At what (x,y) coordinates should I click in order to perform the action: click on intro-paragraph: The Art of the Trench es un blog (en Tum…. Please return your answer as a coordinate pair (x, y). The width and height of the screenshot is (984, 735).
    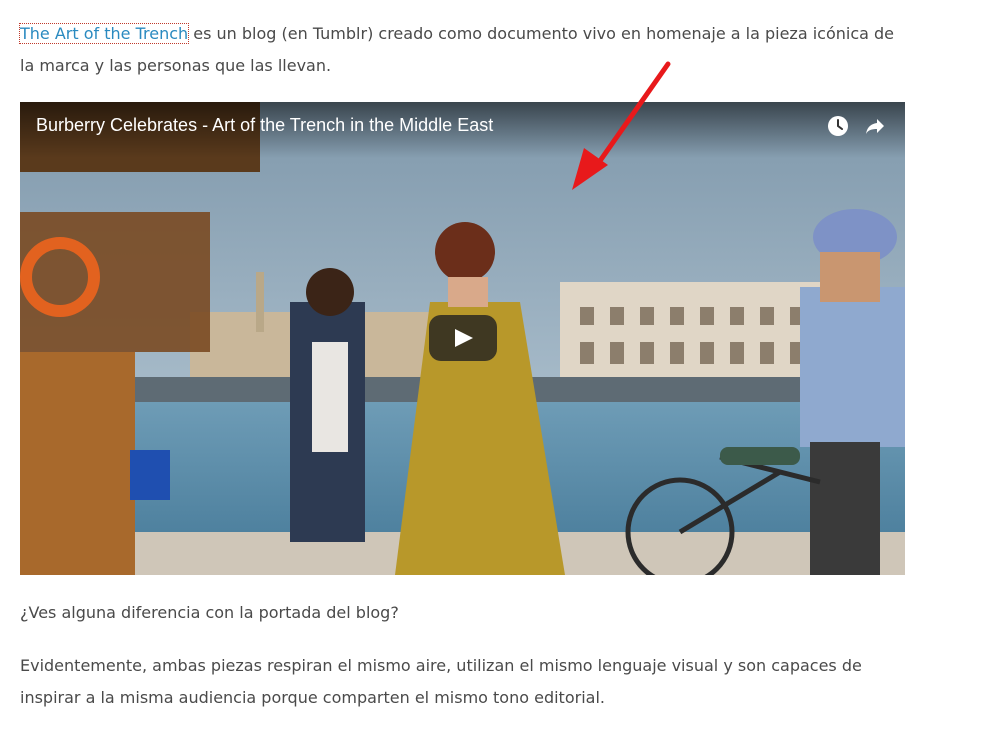
    Looking at the image, I should click on (464, 50).